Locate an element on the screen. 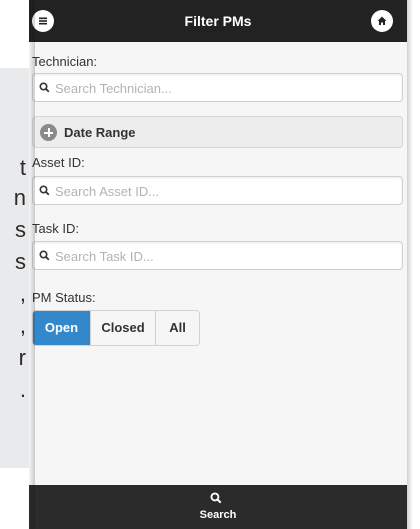 The height and width of the screenshot is (529, 420). asset-input is located at coordinates (220, 191).